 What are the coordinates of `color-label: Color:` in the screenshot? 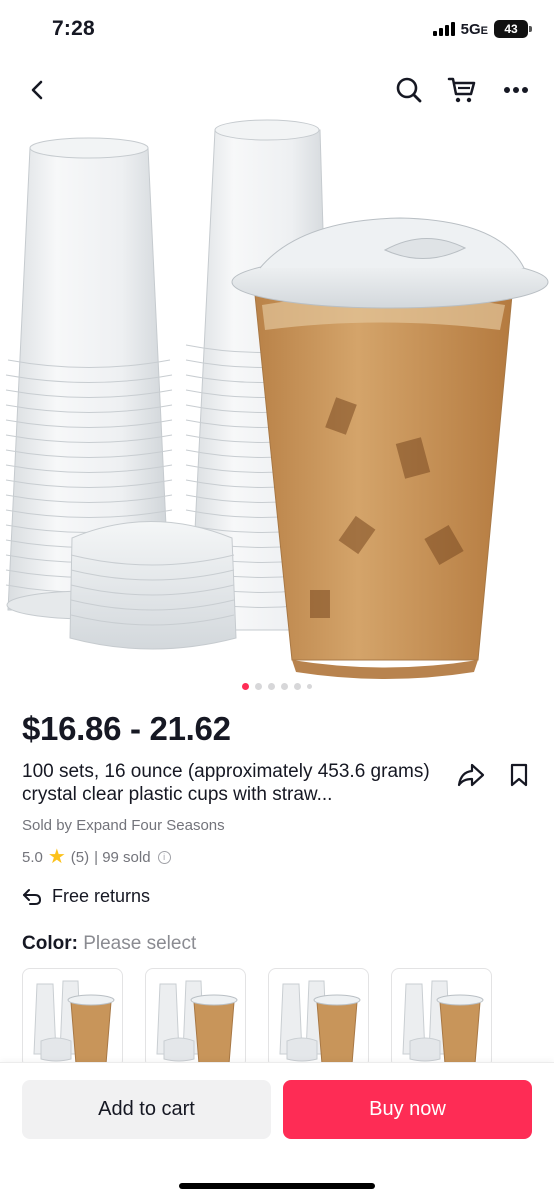 It's located at (50, 943).